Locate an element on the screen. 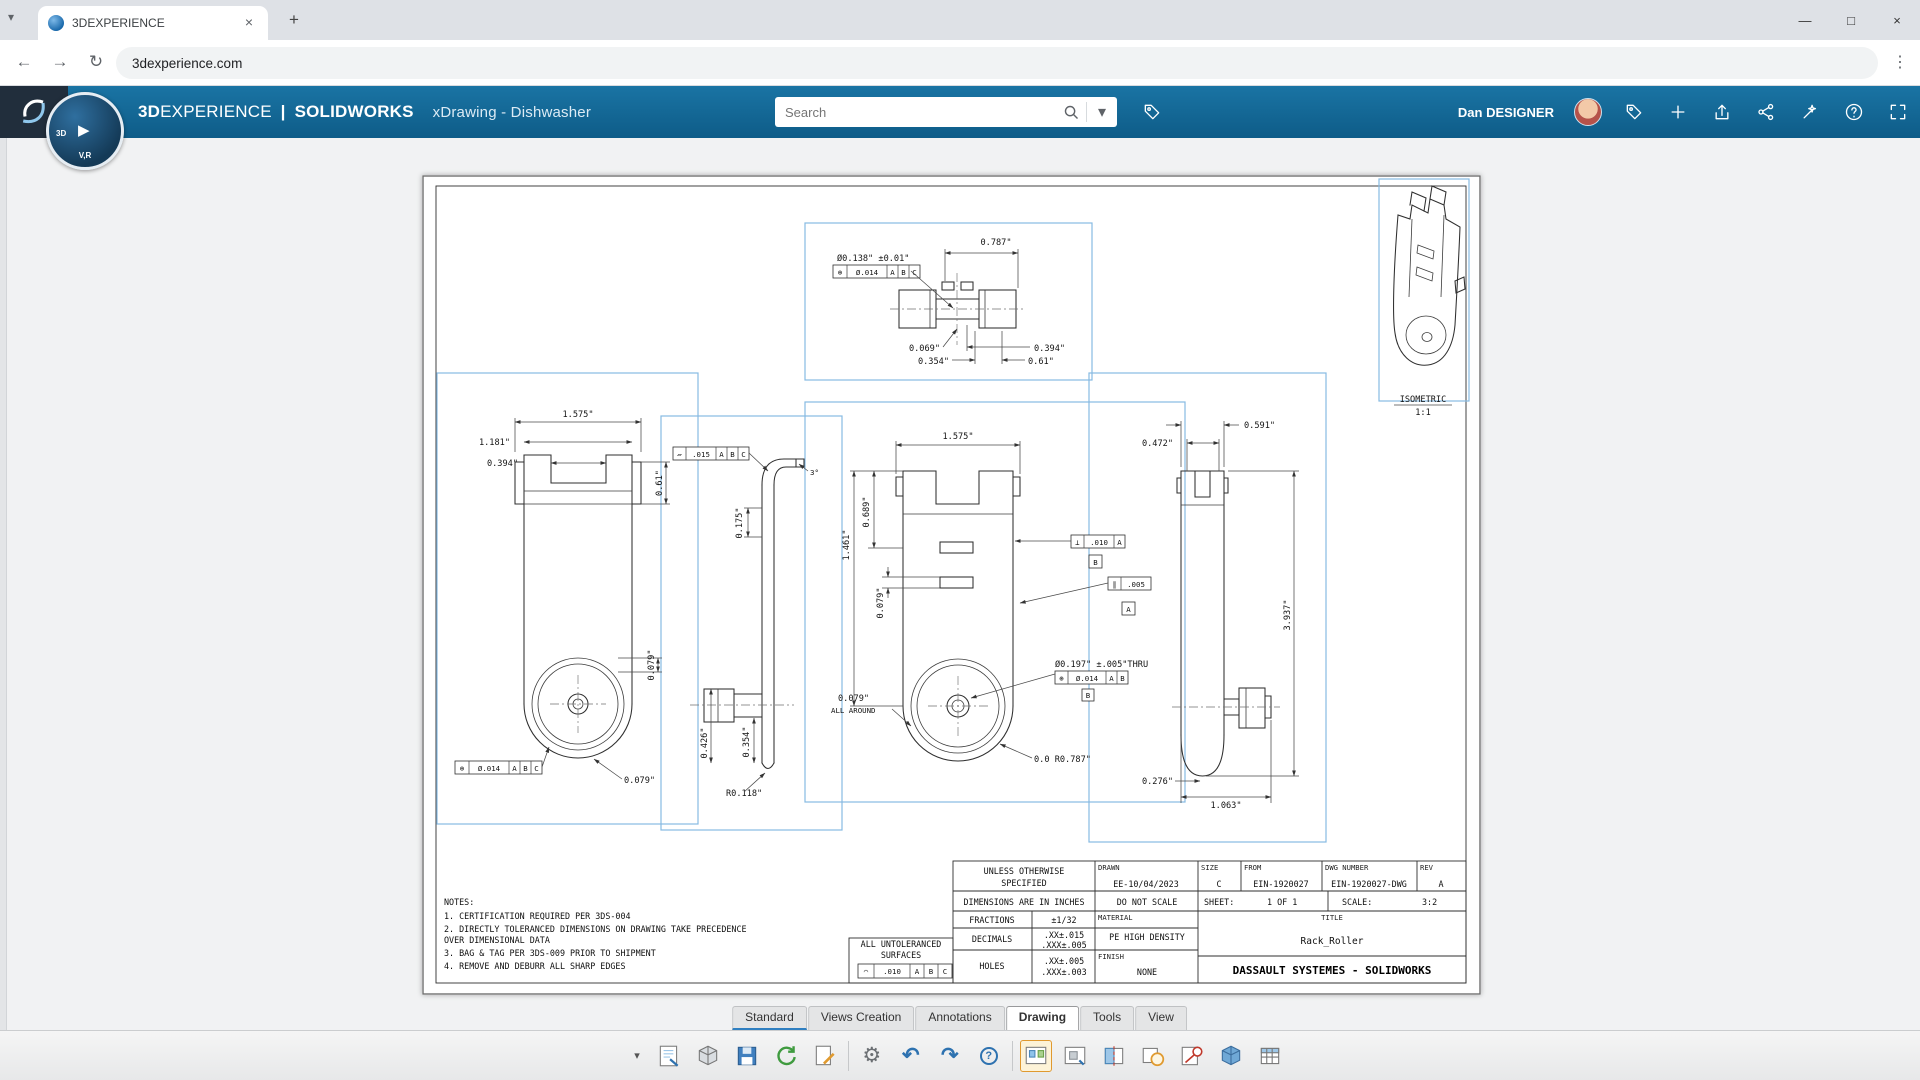 The width and height of the screenshot is (1920, 1080). 3d-compass: 3D ▶ V,R is located at coordinates (85, 131).